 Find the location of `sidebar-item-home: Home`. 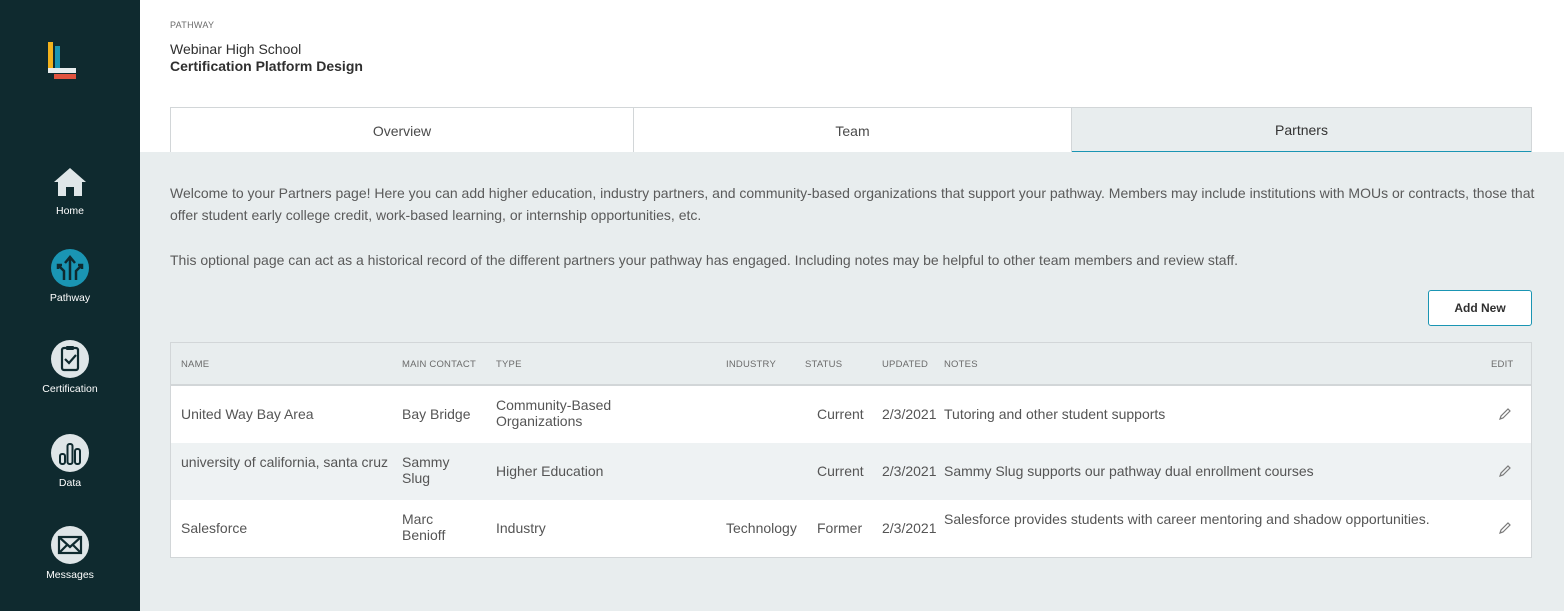

sidebar-item-home: Home is located at coordinates (70, 188).